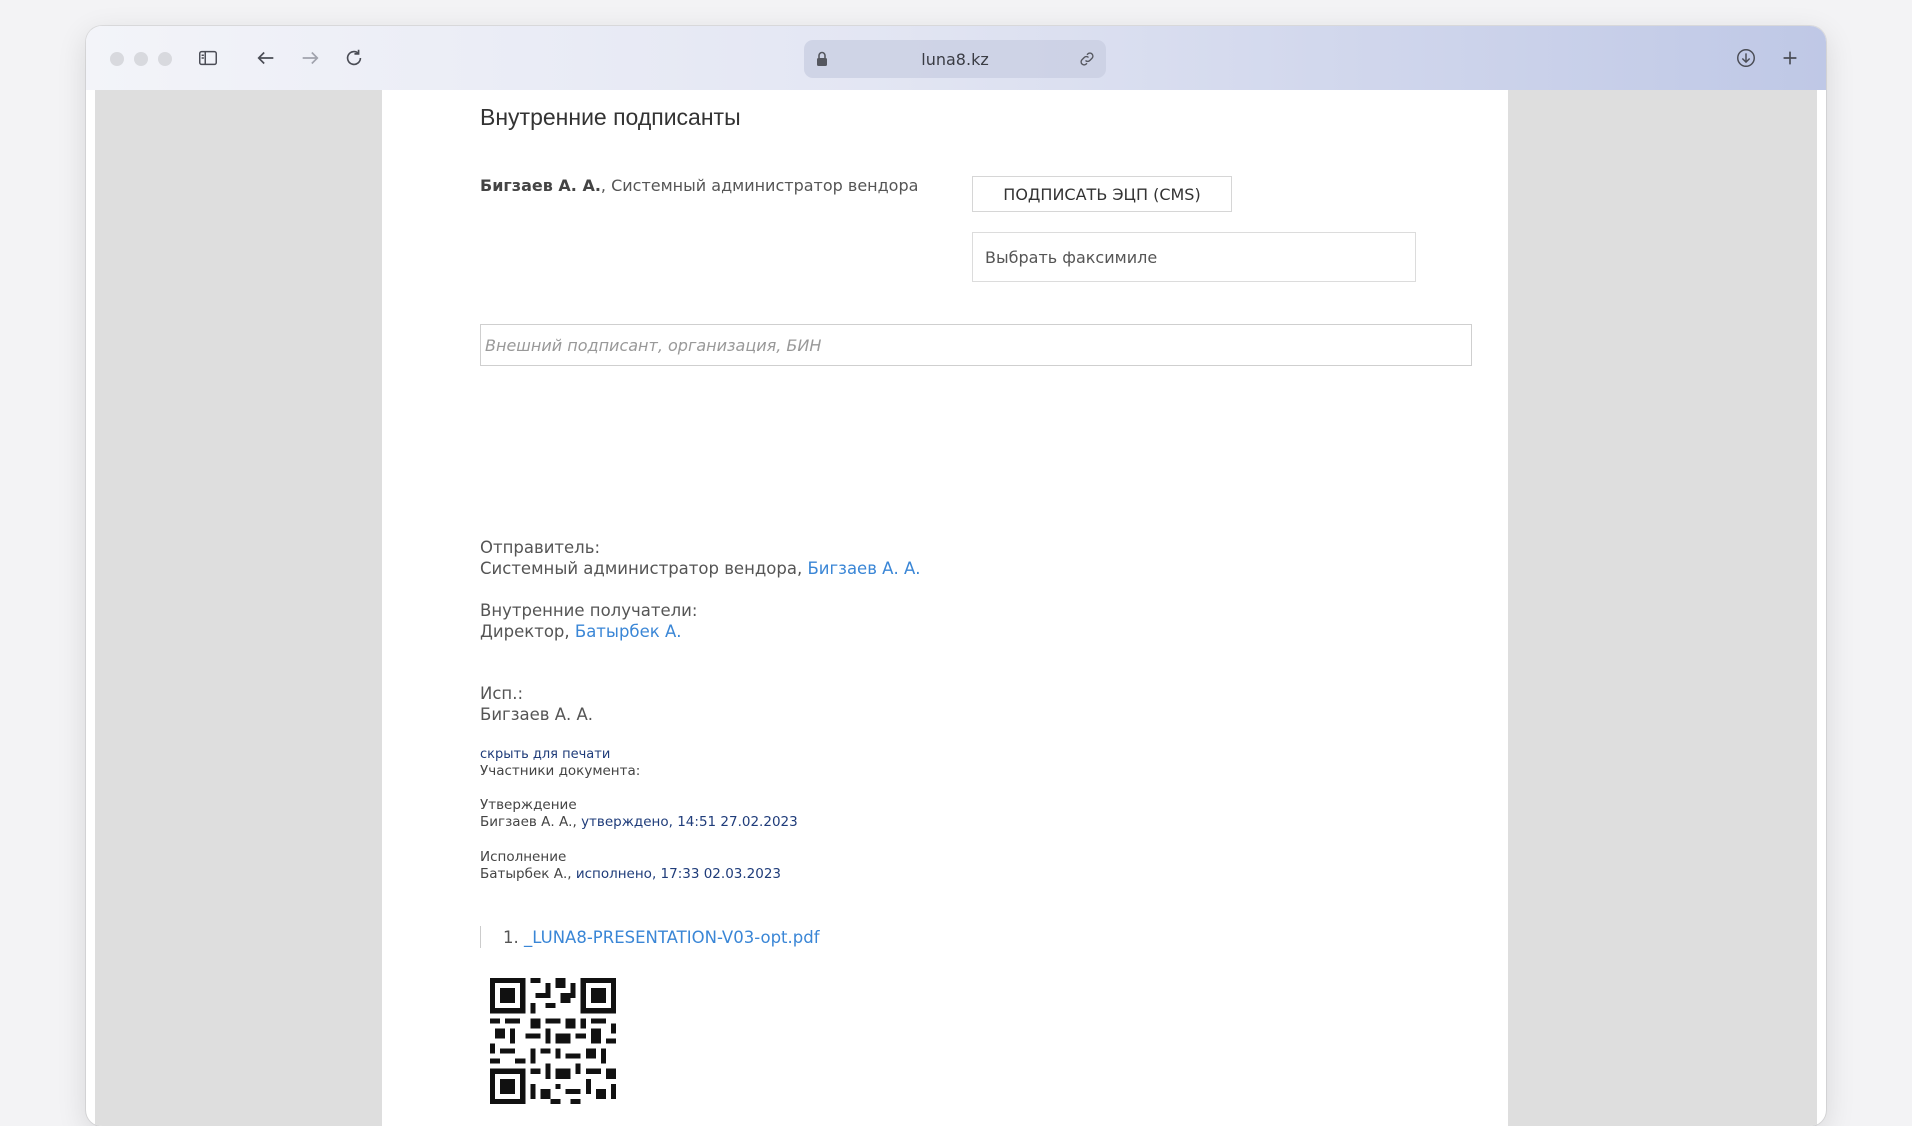  Describe the element at coordinates (117, 59) in the screenshot. I see `close-window-button` at that location.